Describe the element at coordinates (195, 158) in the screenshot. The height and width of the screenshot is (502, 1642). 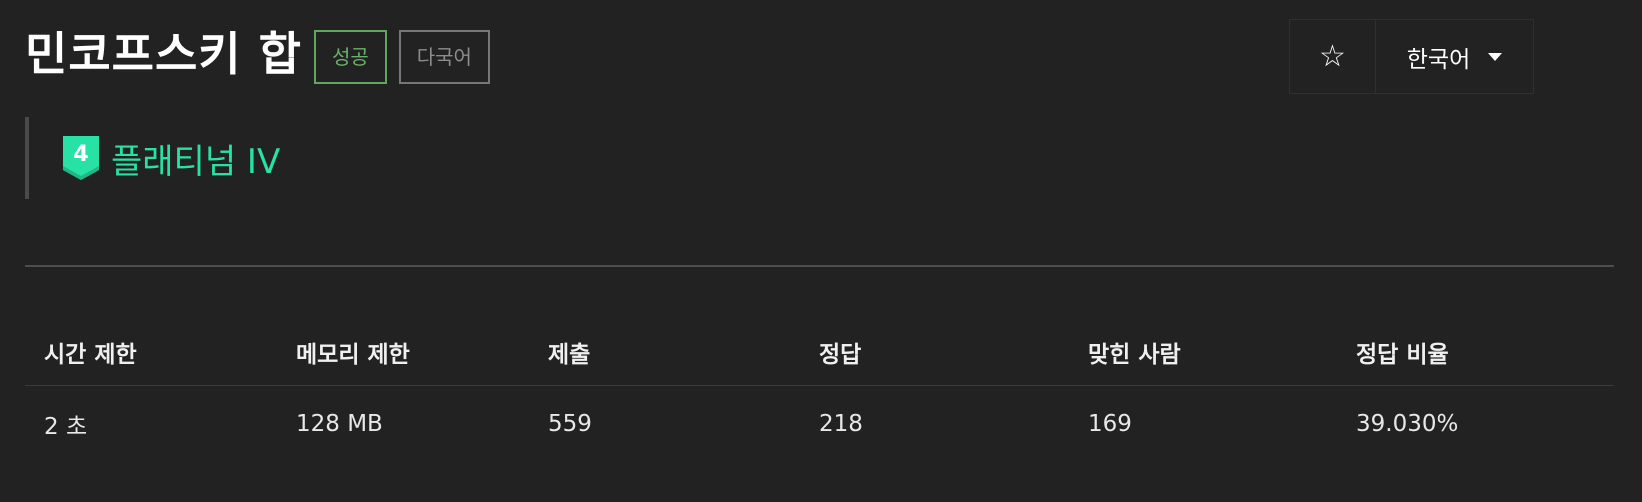
I see `tier-name: 플래티넘 IV` at that location.